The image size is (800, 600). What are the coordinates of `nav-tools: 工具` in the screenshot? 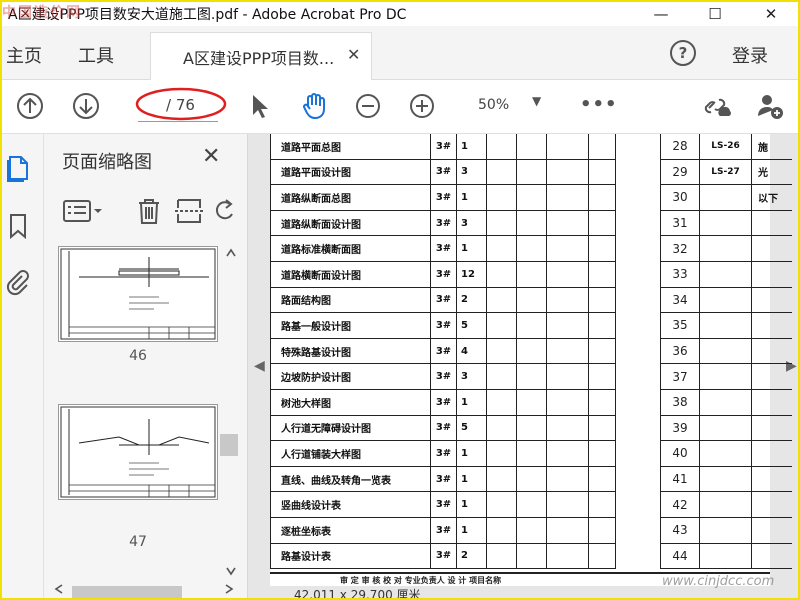 It's located at (96, 55).